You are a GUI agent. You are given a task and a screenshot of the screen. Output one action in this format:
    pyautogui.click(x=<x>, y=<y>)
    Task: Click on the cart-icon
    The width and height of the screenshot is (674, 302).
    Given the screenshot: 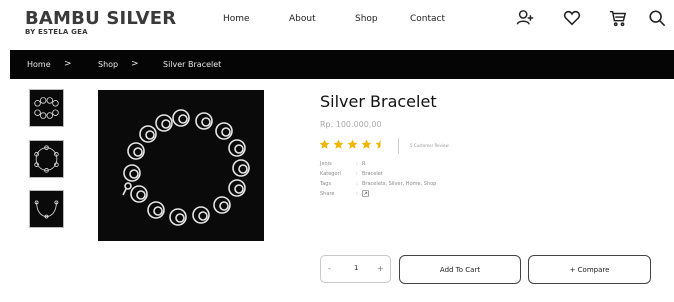 What is the action you would take?
    pyautogui.click(x=618, y=18)
    